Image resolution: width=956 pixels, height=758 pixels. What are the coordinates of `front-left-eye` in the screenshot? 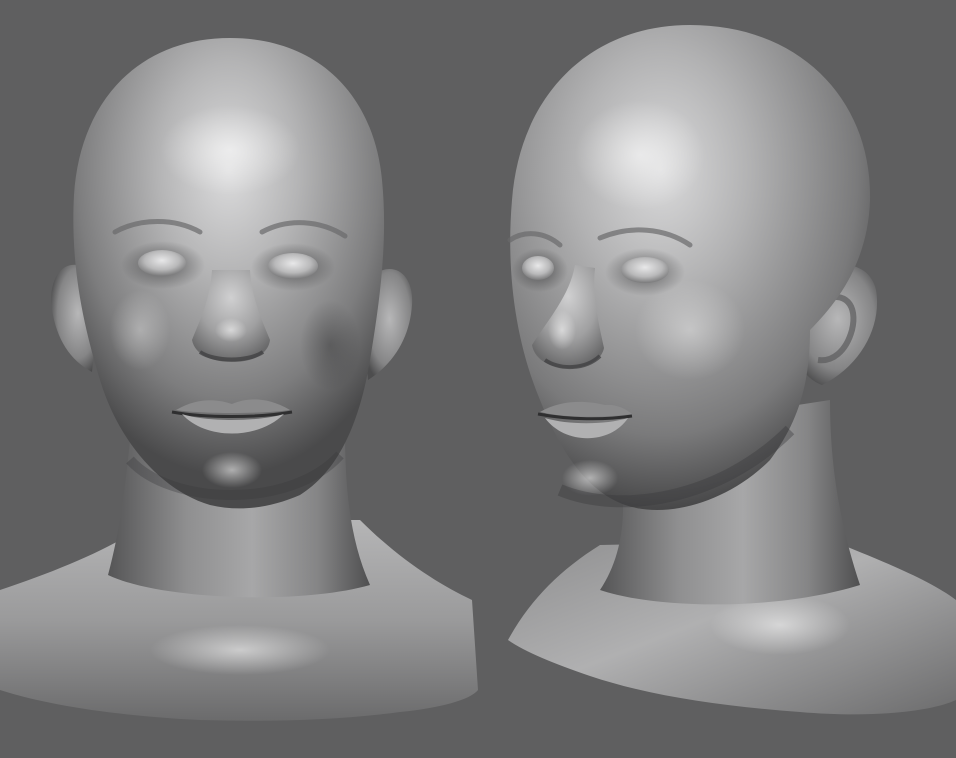 It's located at (162, 263).